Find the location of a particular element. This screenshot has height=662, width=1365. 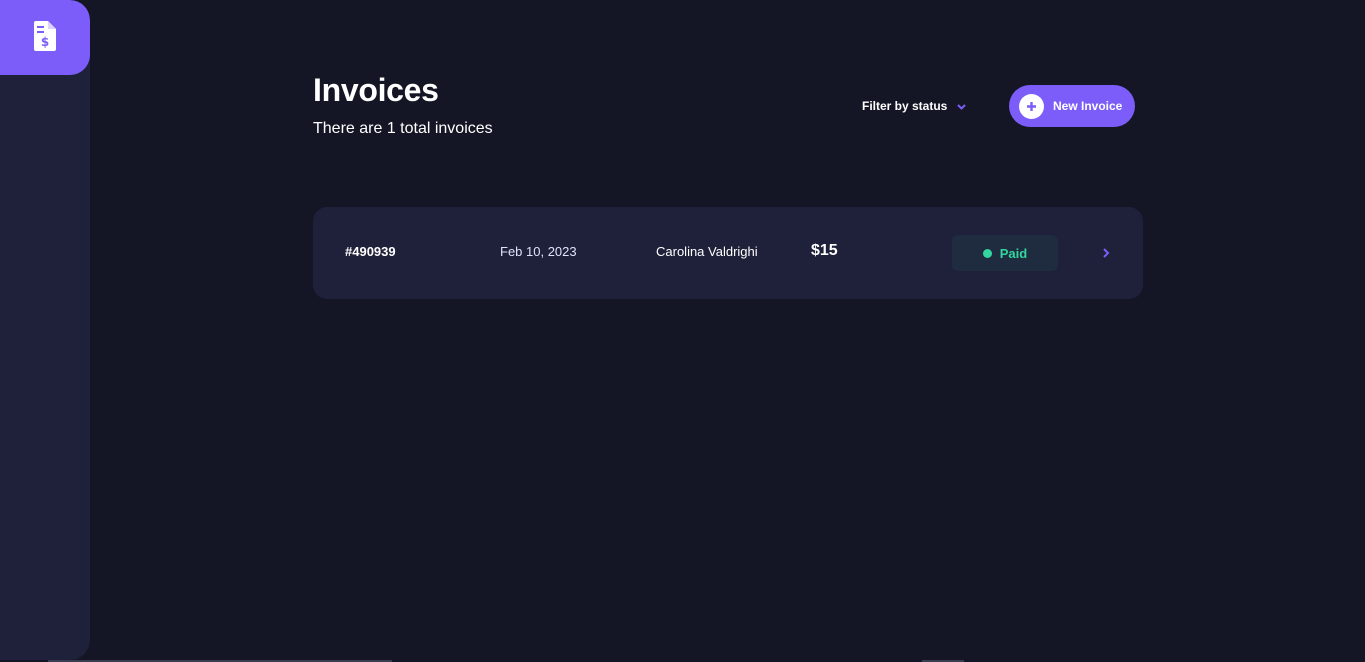

status-label: Paid is located at coordinates (1013, 253).